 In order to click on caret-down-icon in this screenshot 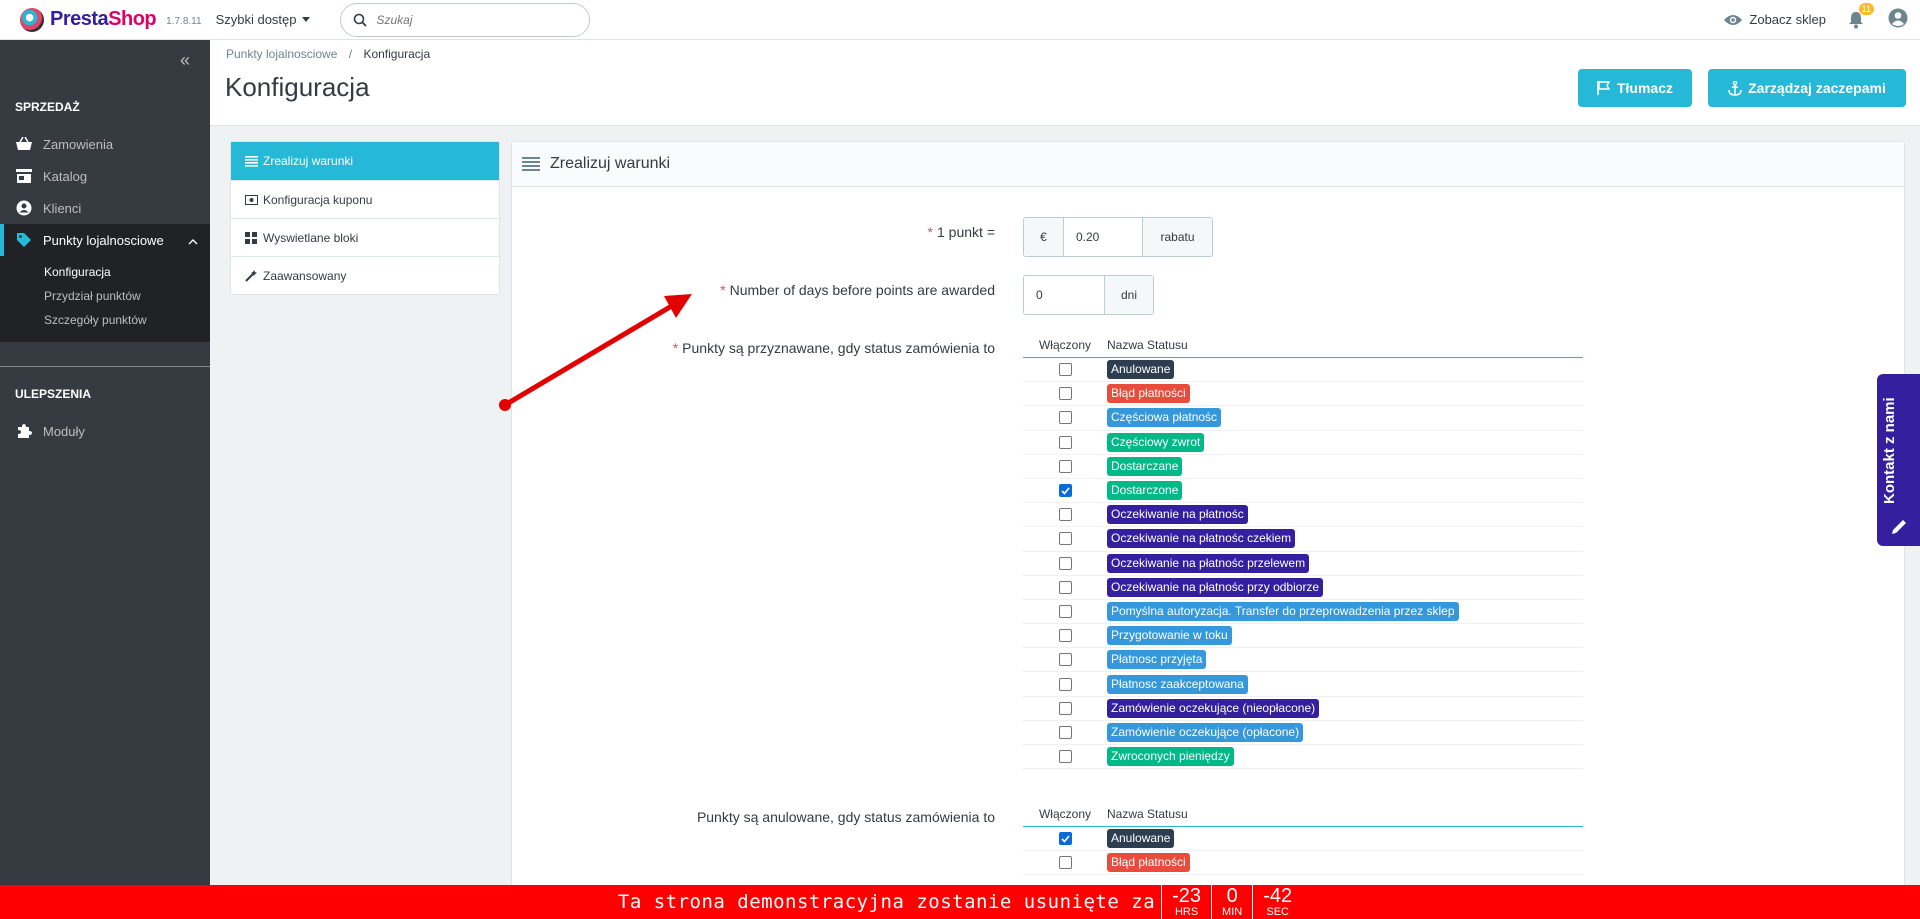, I will do `click(305, 19)`.